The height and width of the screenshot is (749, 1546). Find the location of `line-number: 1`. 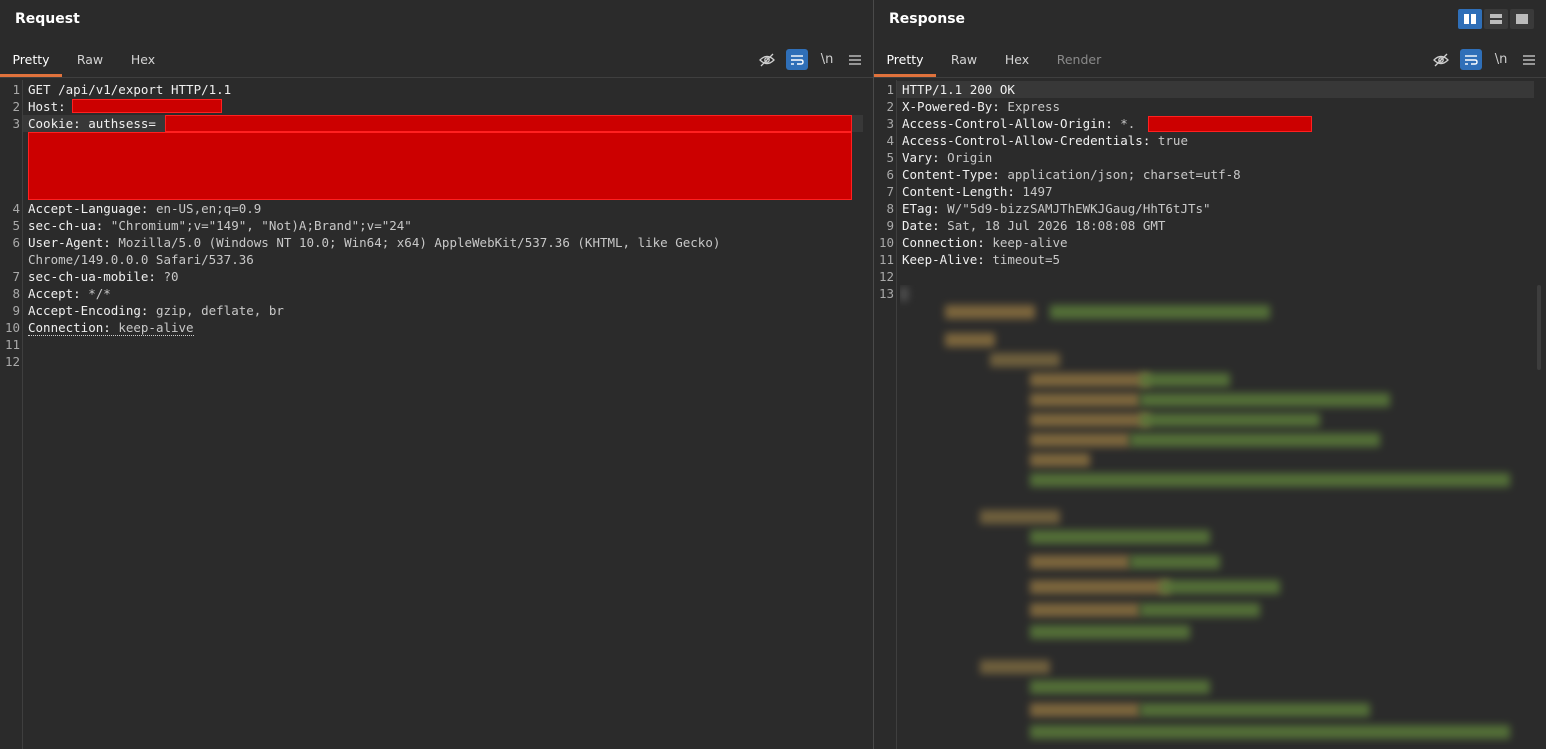

line-number: 1 is located at coordinates (890, 89).